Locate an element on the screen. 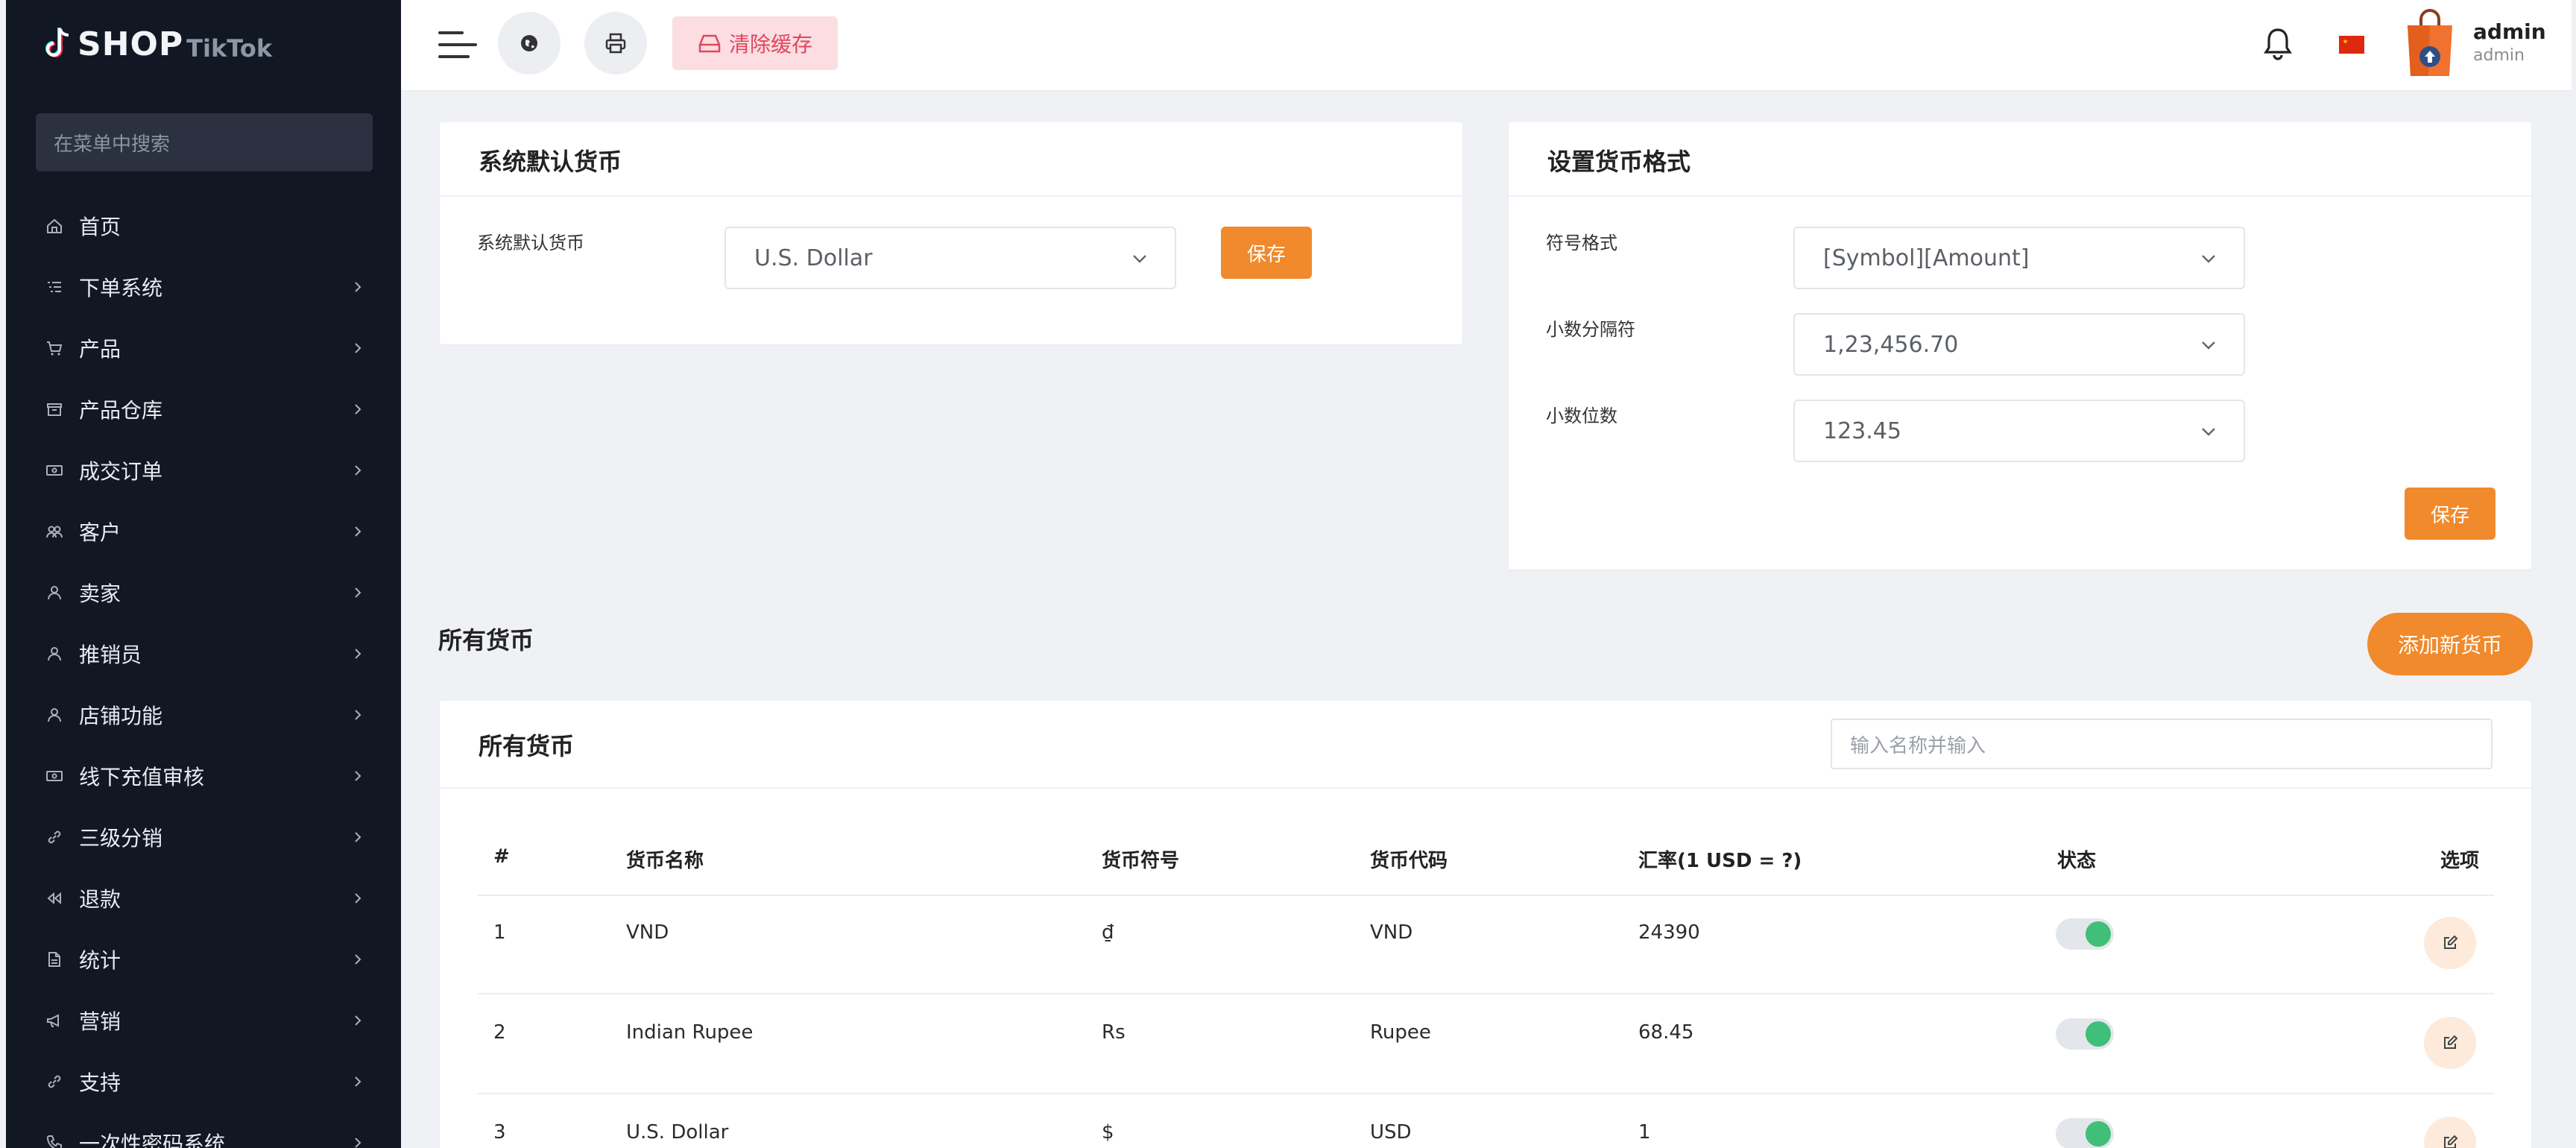 The height and width of the screenshot is (1148, 2576). globe-icon is located at coordinates (529, 43).